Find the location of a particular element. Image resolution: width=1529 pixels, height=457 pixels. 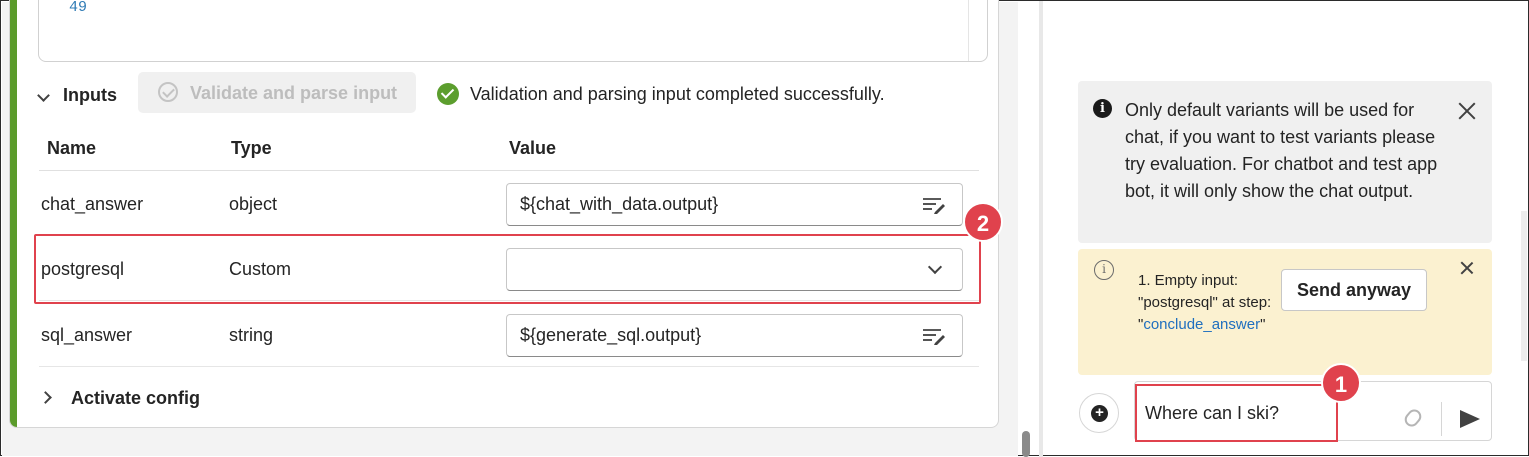

attach-icon is located at coordinates (1413, 418).